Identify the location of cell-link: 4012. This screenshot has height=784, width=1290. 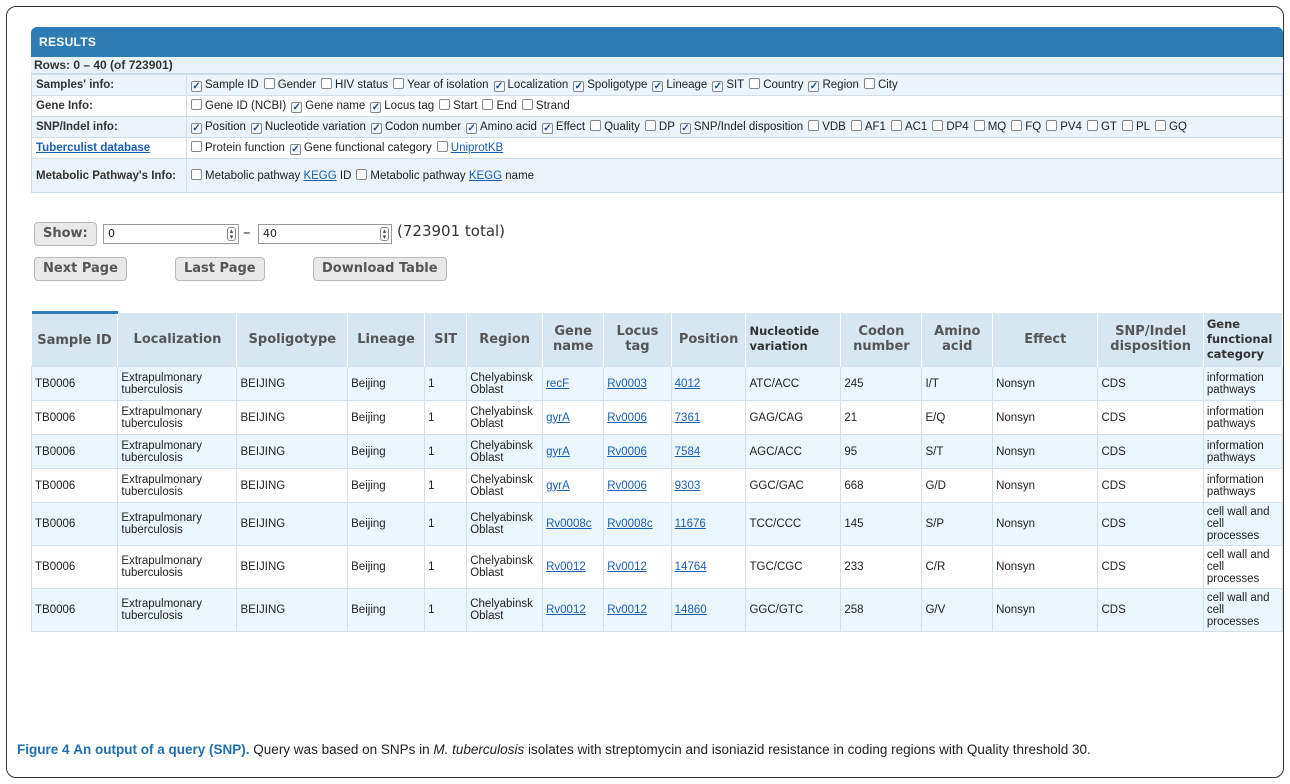
(688, 384).